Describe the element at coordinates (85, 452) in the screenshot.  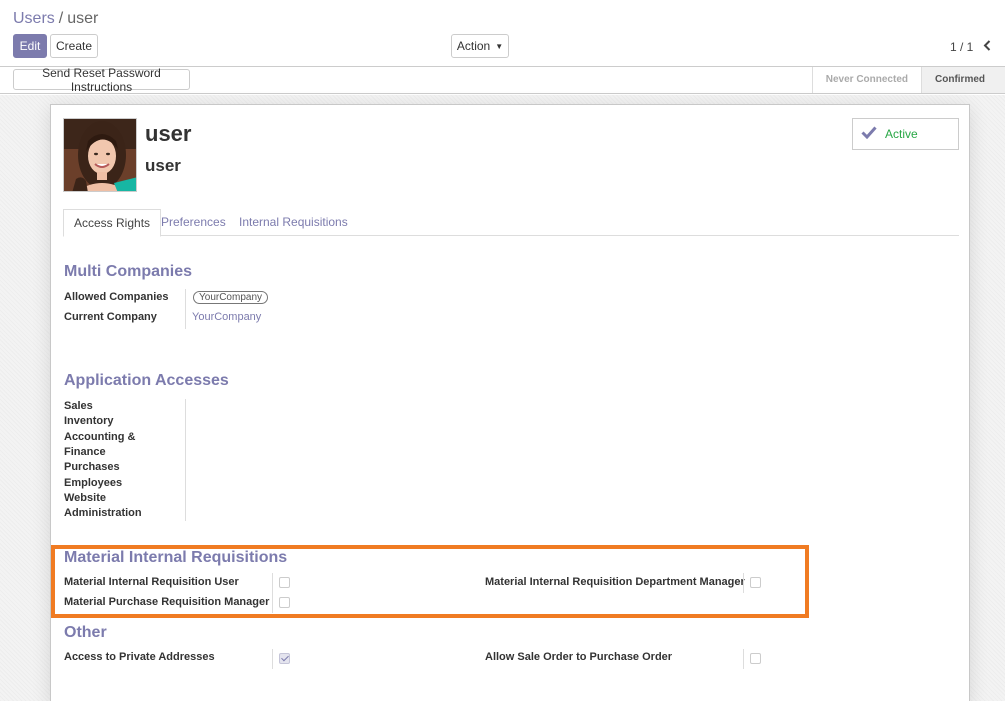
I see `app-access-finance-label: Finance` at that location.